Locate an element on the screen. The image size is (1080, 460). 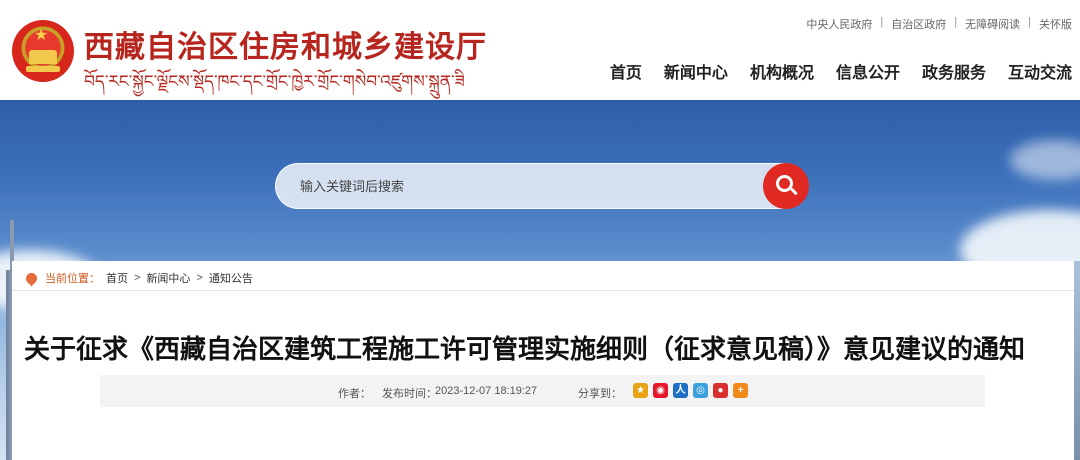
share-icons: ★ ◉ 人 ◎ ● + is located at coordinates (690, 390).